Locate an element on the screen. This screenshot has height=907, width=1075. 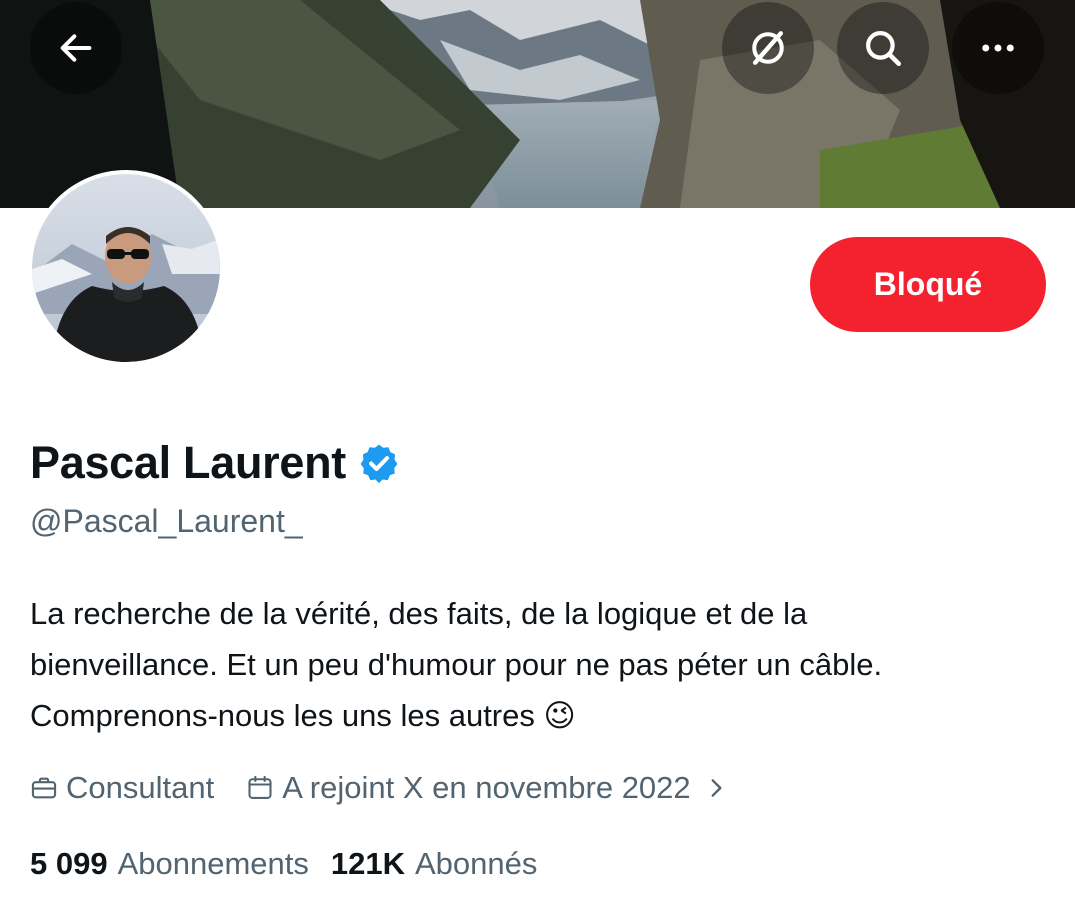
profile-name-row: Pascal Laurent is located at coordinates (215, 463).